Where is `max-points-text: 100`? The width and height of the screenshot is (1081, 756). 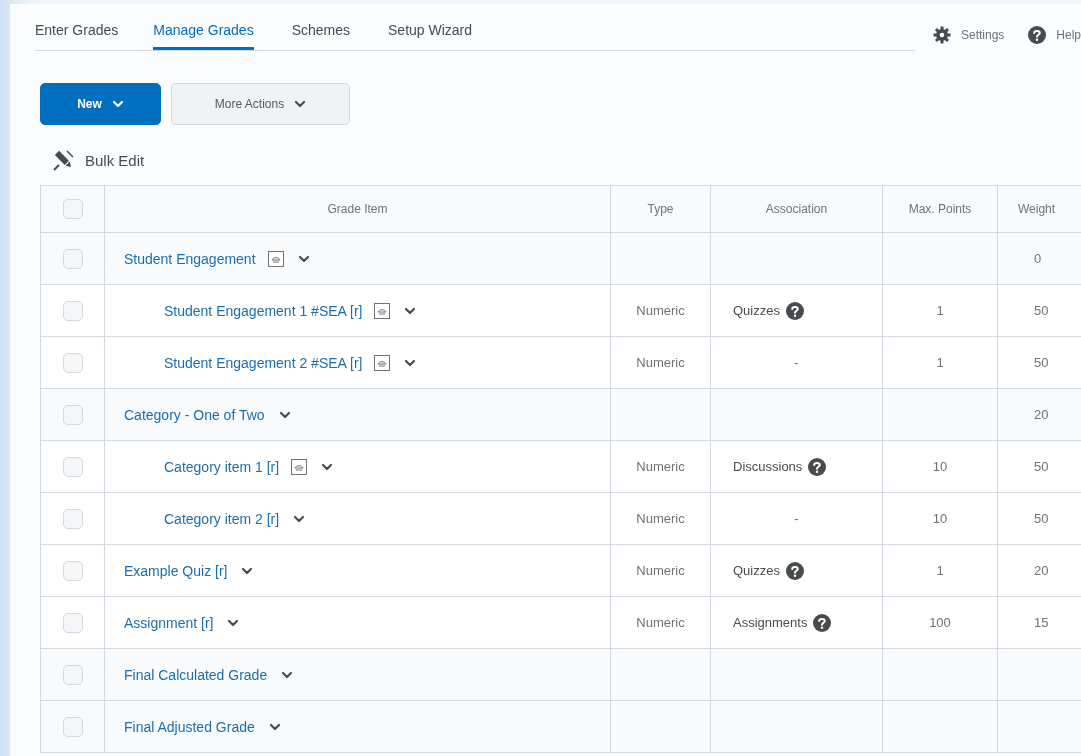
max-points-text: 100 is located at coordinates (940, 622).